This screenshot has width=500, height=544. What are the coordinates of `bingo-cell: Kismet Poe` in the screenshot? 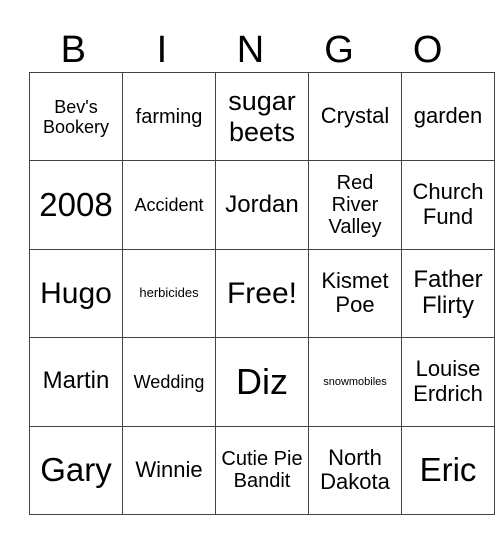 It's located at (355, 293).